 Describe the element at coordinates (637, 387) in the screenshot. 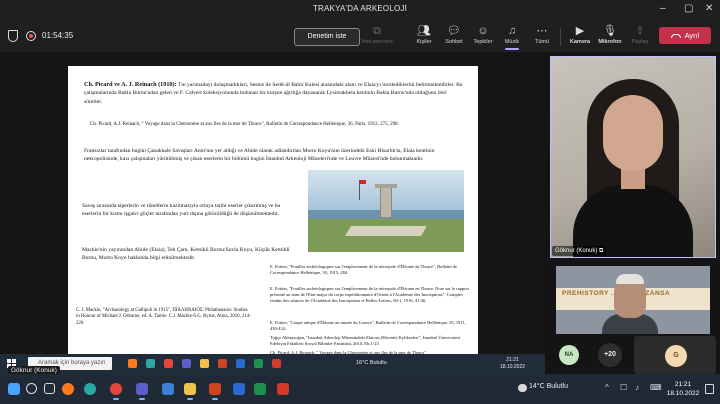

I see `volume-icon: ♪` at that location.